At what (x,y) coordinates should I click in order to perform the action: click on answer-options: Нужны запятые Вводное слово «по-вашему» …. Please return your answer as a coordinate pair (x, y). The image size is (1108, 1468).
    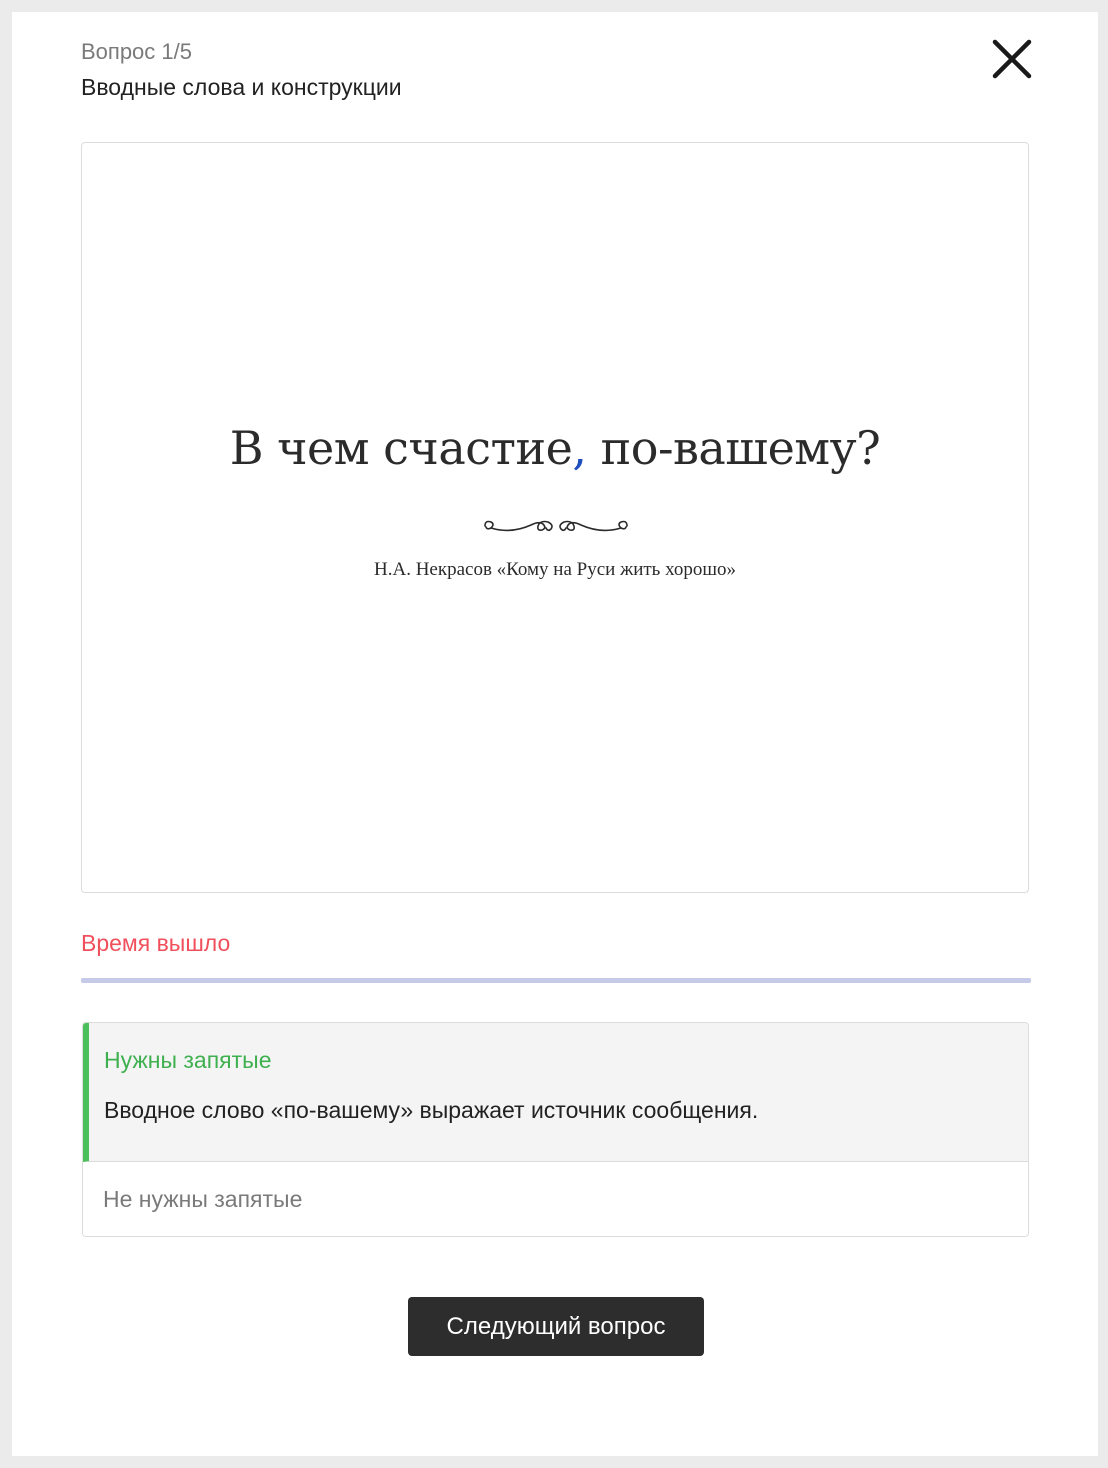
    Looking at the image, I should click on (555, 1129).